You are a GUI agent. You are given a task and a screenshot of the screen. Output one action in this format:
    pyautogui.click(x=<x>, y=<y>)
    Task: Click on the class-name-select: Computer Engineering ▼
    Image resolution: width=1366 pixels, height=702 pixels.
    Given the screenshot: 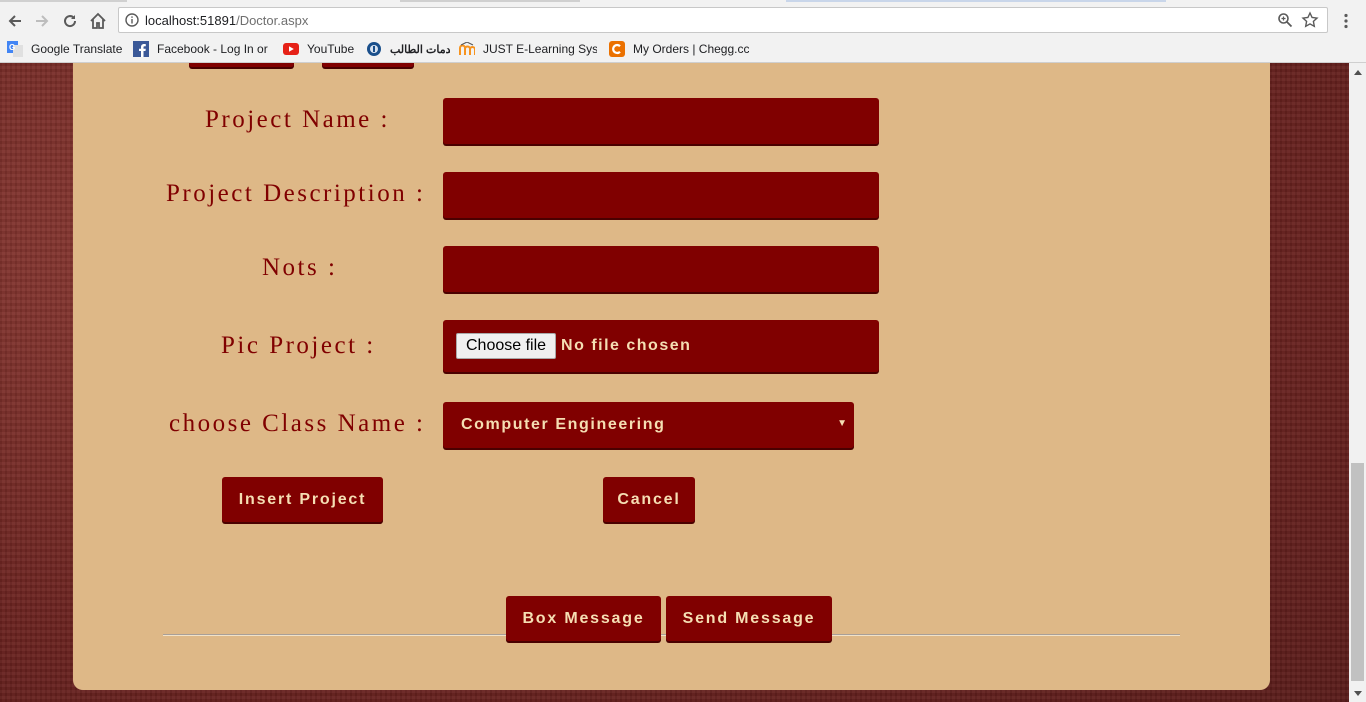 What is the action you would take?
    pyautogui.click(x=648, y=425)
    